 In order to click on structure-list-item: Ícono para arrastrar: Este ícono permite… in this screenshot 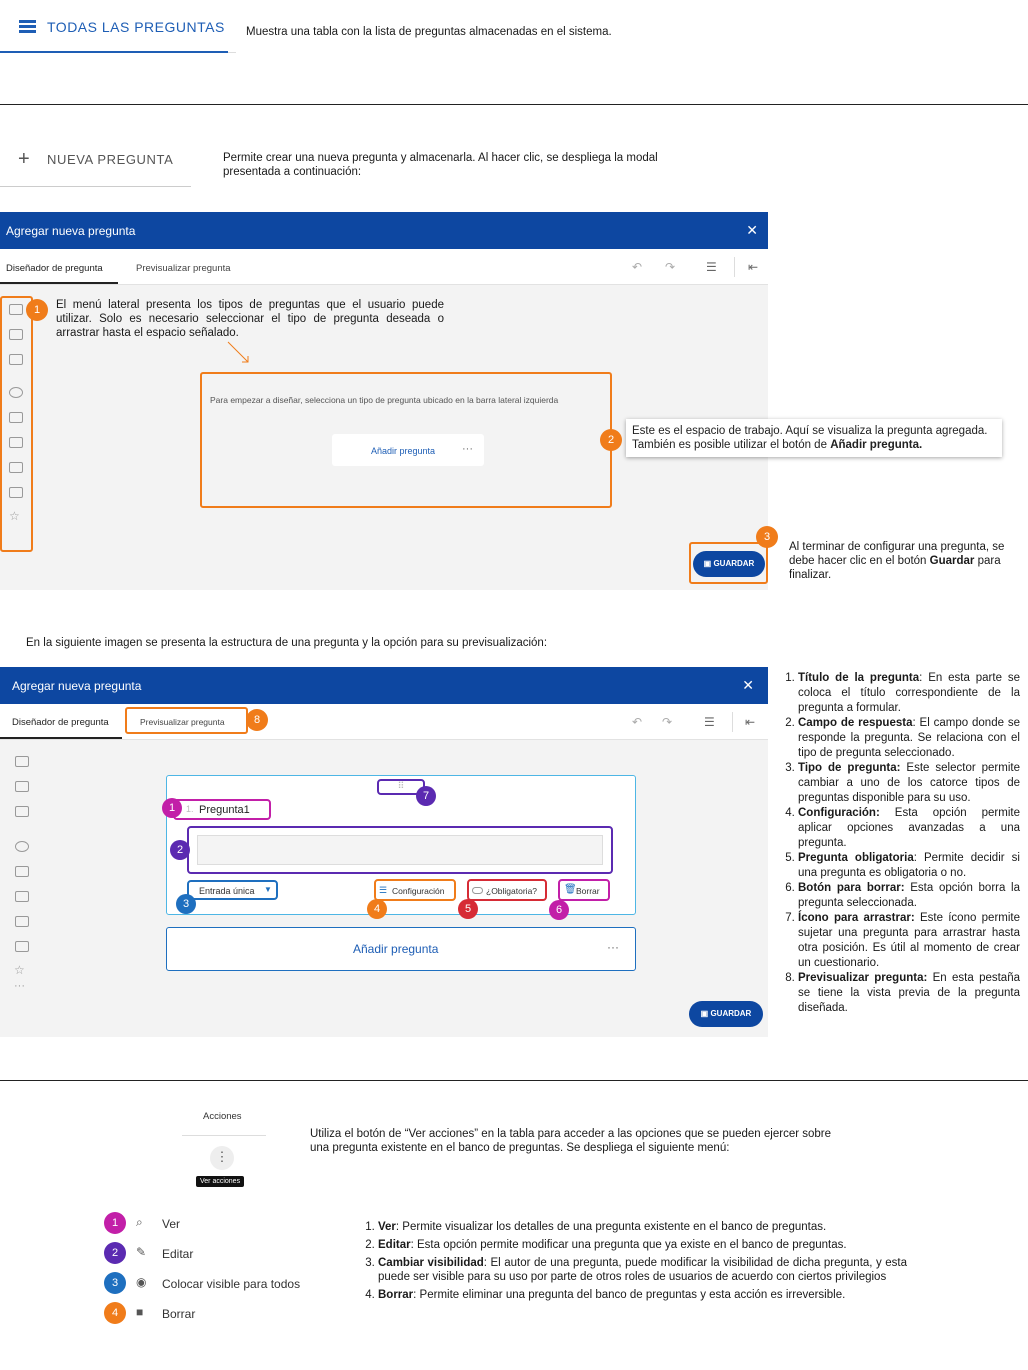, I will do `click(909, 941)`.